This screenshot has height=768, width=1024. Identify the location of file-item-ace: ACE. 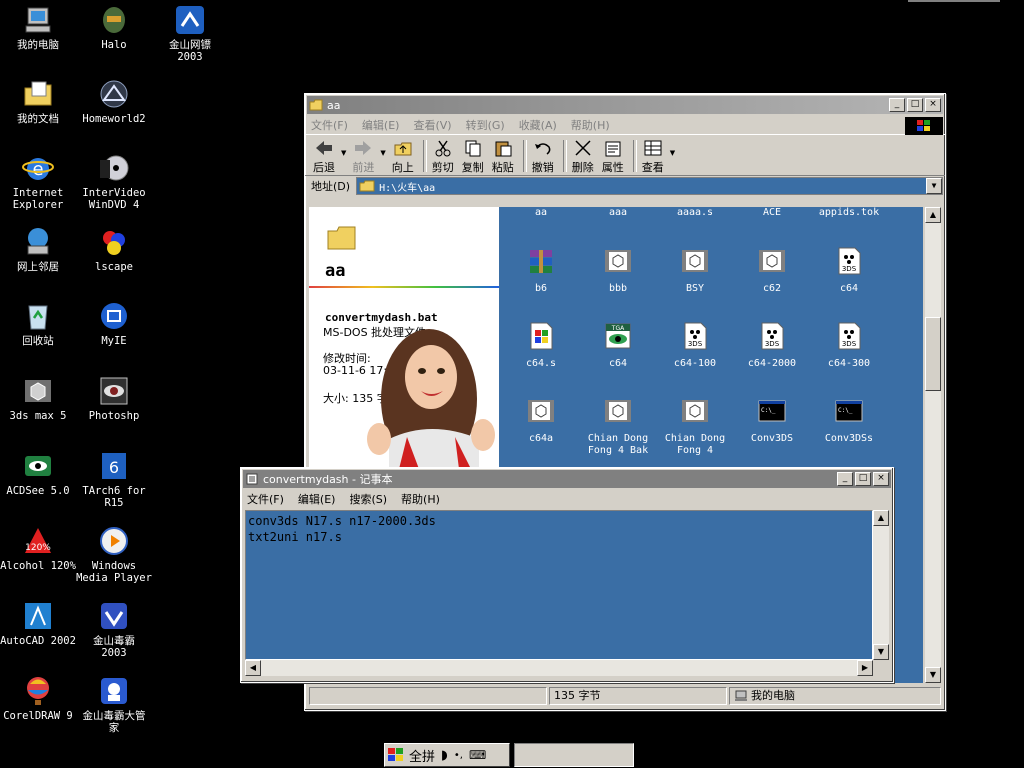
(772, 213).